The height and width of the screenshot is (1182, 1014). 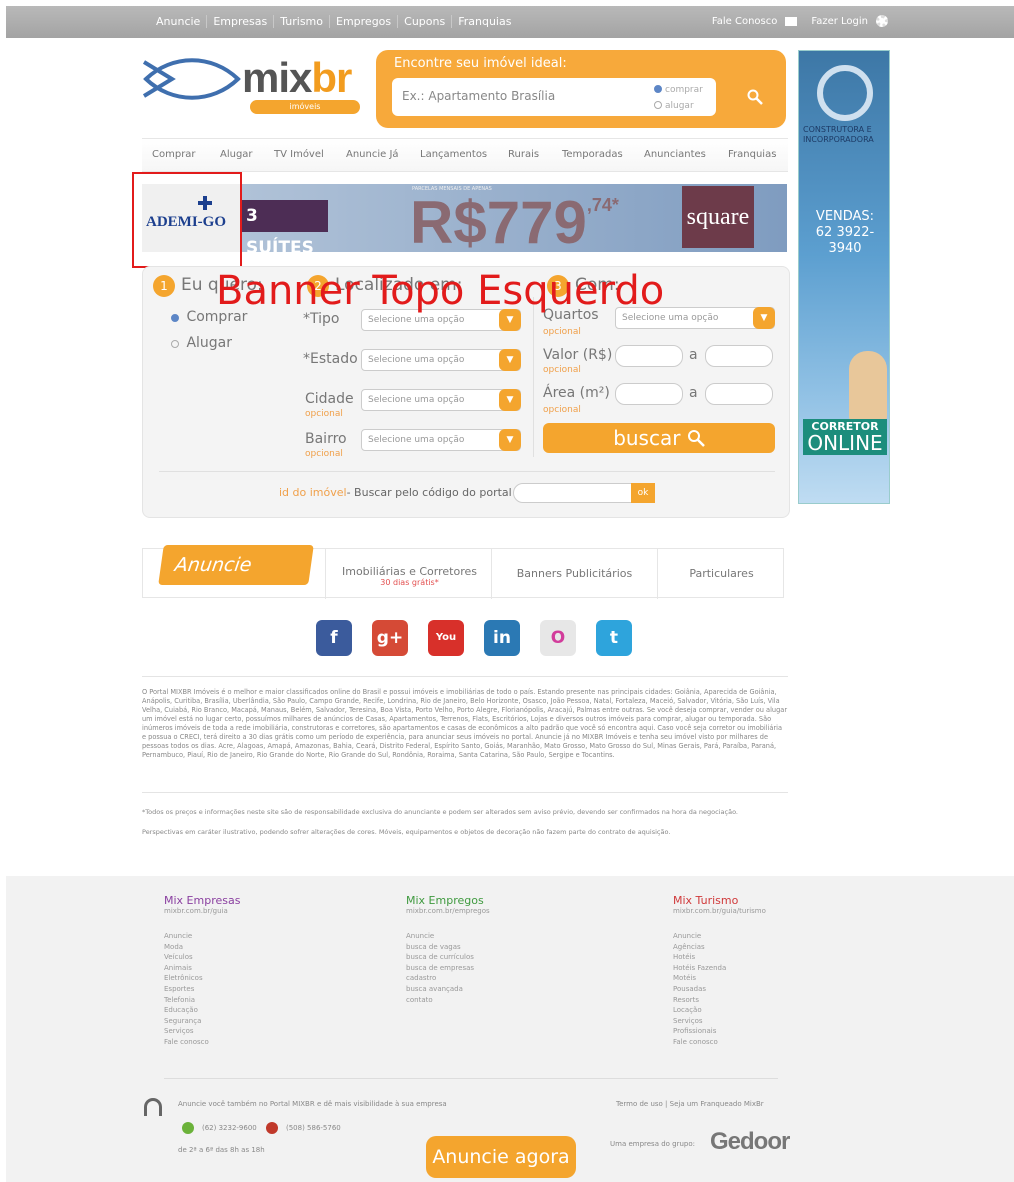 I want to click on valor-max-input, so click(x=739, y=356).